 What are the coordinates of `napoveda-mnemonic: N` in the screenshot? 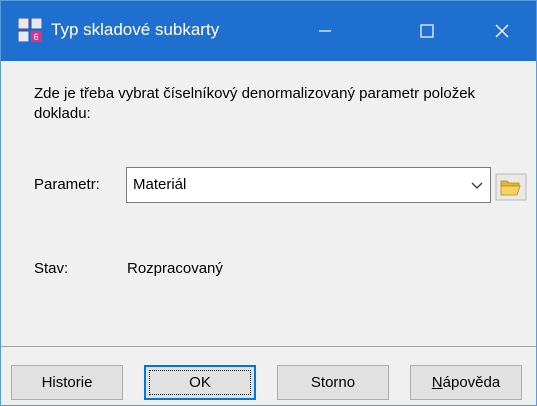 It's located at (437, 382).